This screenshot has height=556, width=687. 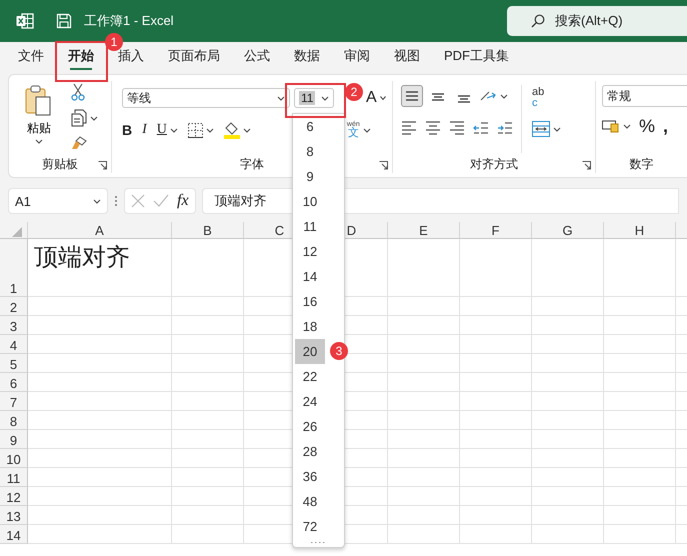 I want to click on insert-function-button: fx, so click(x=183, y=201).